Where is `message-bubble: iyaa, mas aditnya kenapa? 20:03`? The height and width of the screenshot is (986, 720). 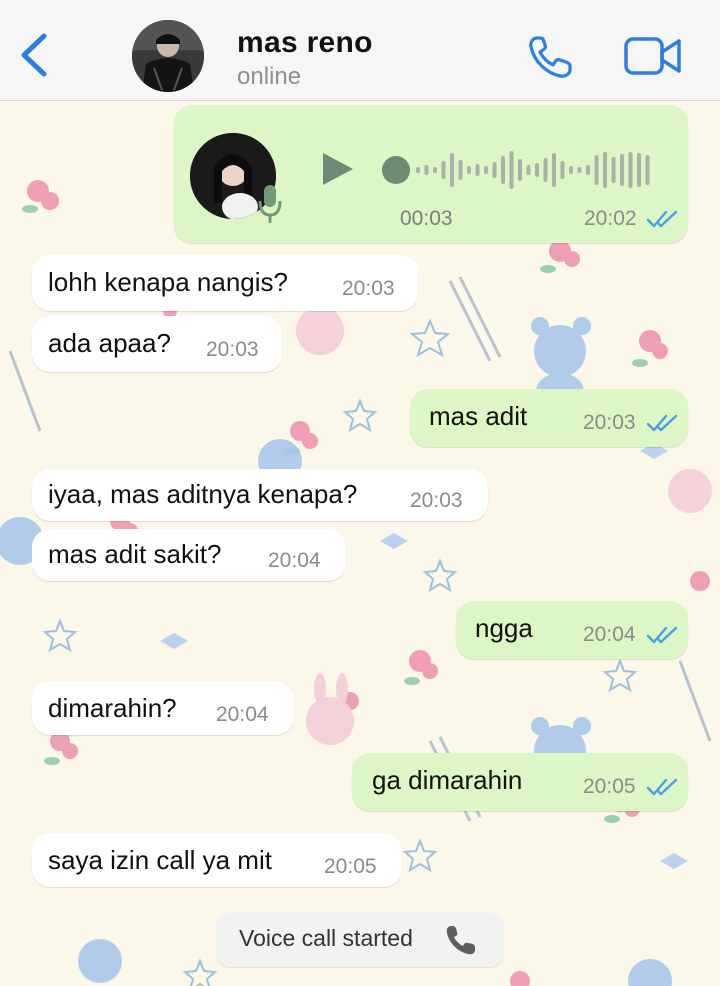
message-bubble: iyaa, mas aditnya kenapa? 20:03 is located at coordinates (260, 495).